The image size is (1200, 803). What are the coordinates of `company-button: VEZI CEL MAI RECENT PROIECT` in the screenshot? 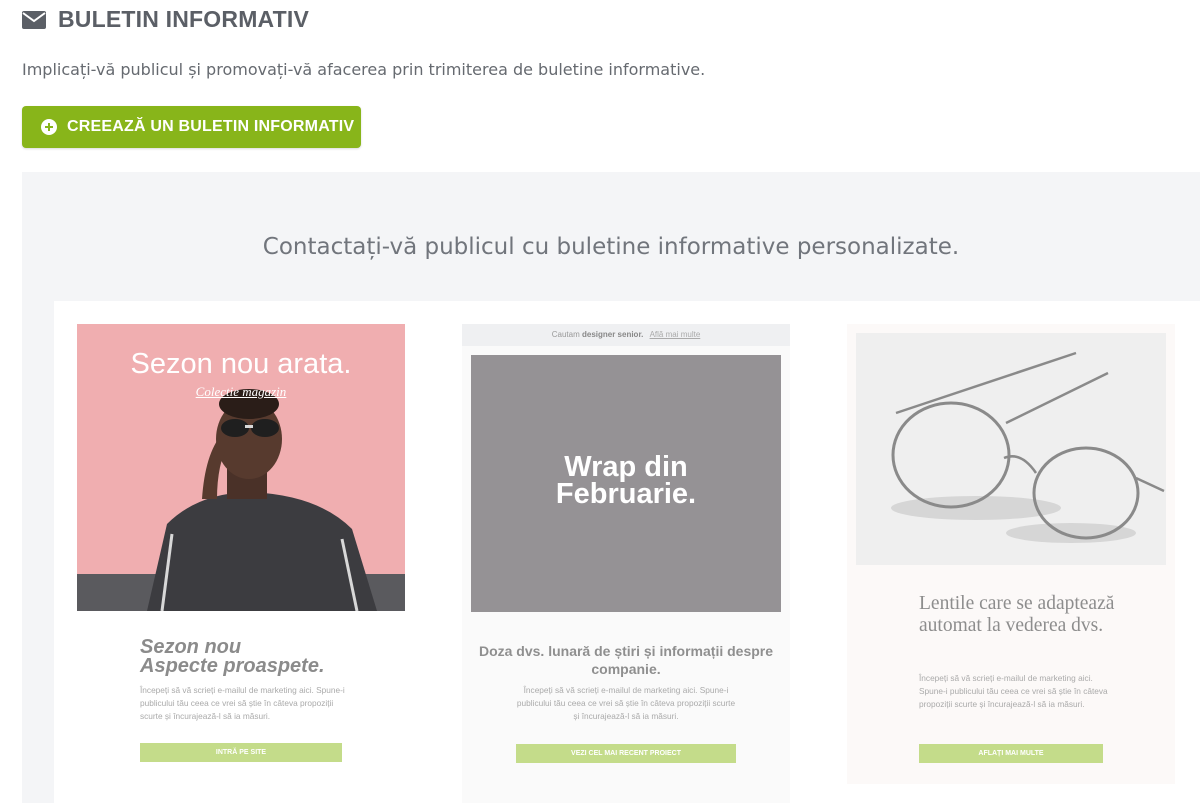 It's located at (626, 753).